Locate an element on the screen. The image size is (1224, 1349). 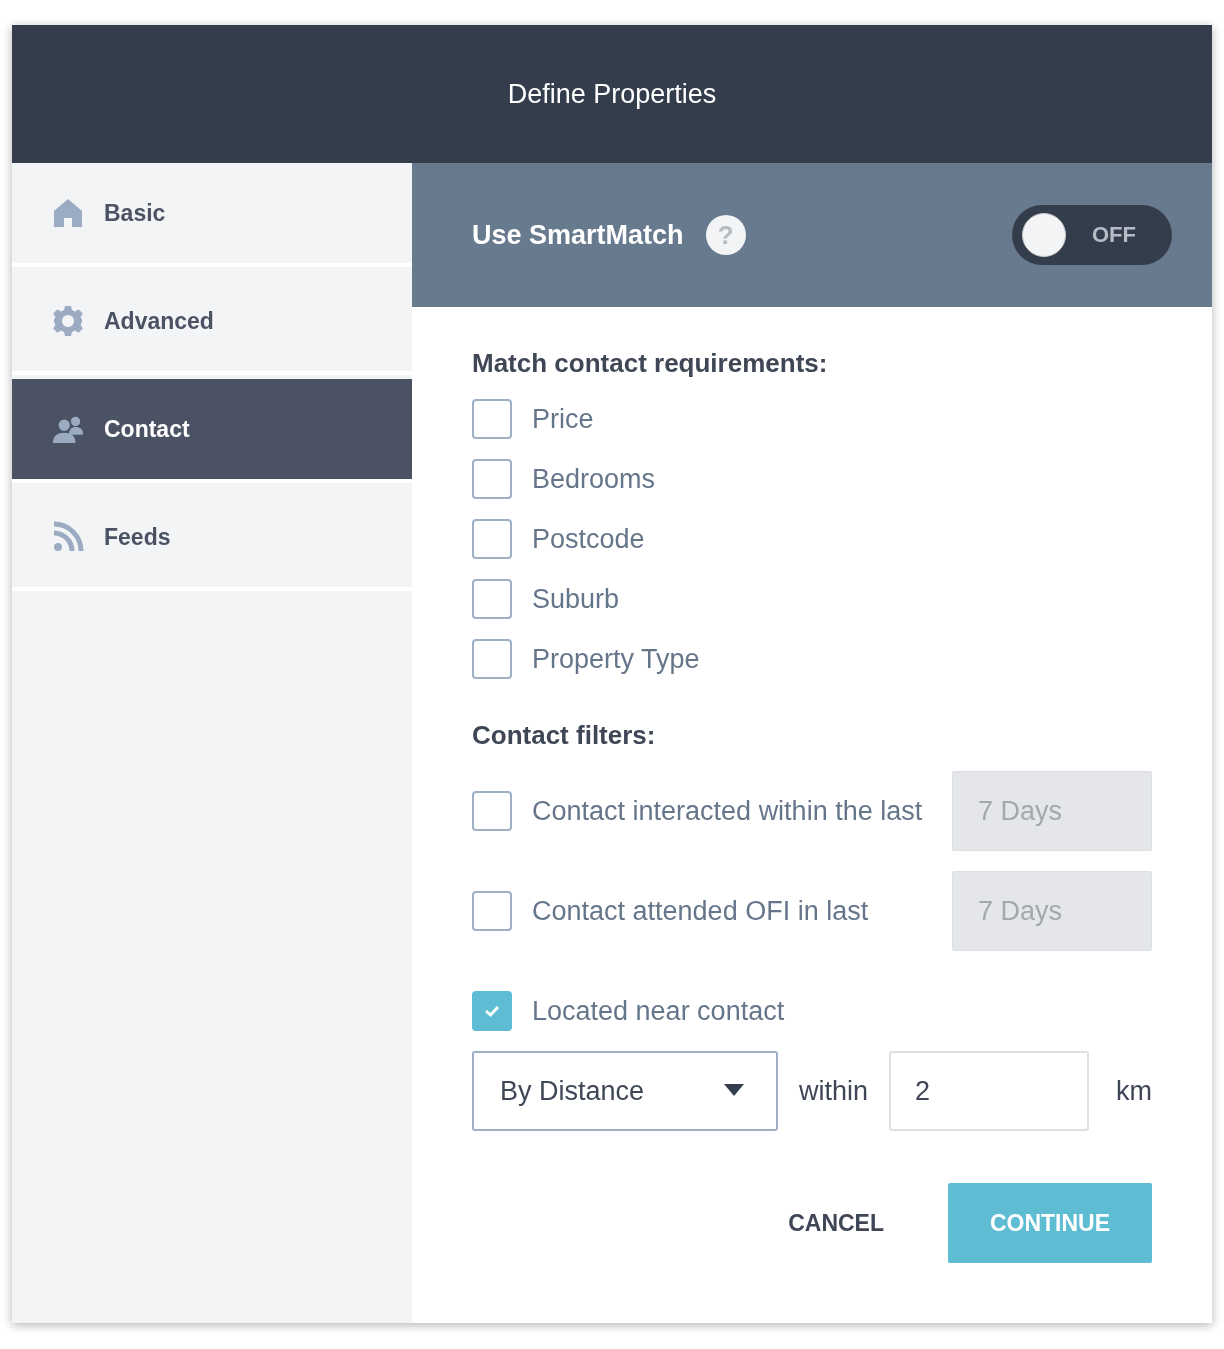
unit-label: km is located at coordinates (1134, 1091).